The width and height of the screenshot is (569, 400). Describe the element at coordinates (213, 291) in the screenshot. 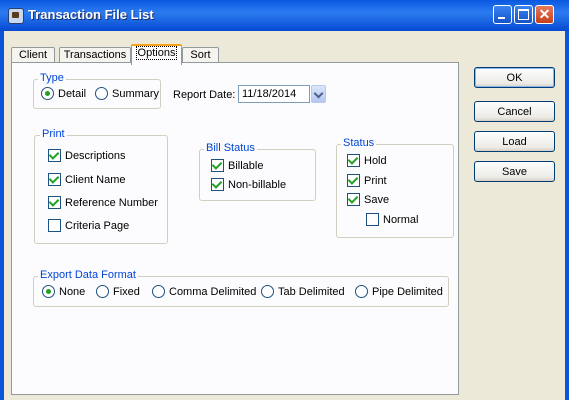

I see `export-comma-delimited-label: Comma Delimited` at that location.